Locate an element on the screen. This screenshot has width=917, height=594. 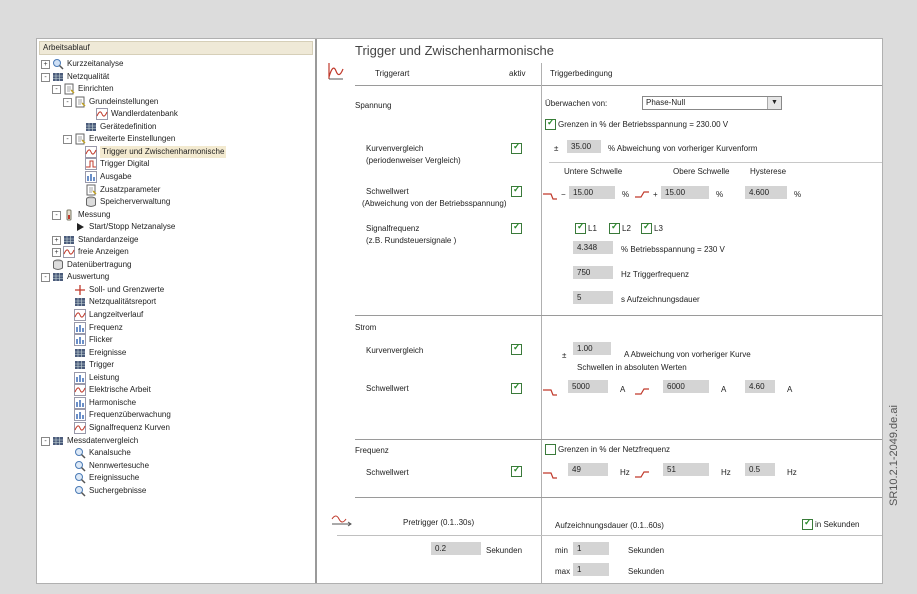
tree-item-label: Soll- und Grenzwerte is located at coordinates (127, 289).